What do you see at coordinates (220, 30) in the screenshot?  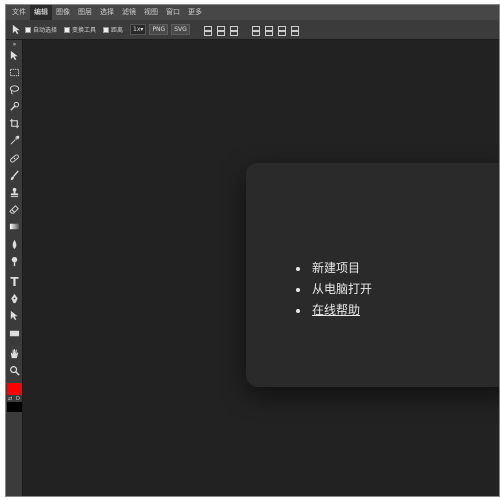 I see `align-middle-icon` at bounding box center [220, 30].